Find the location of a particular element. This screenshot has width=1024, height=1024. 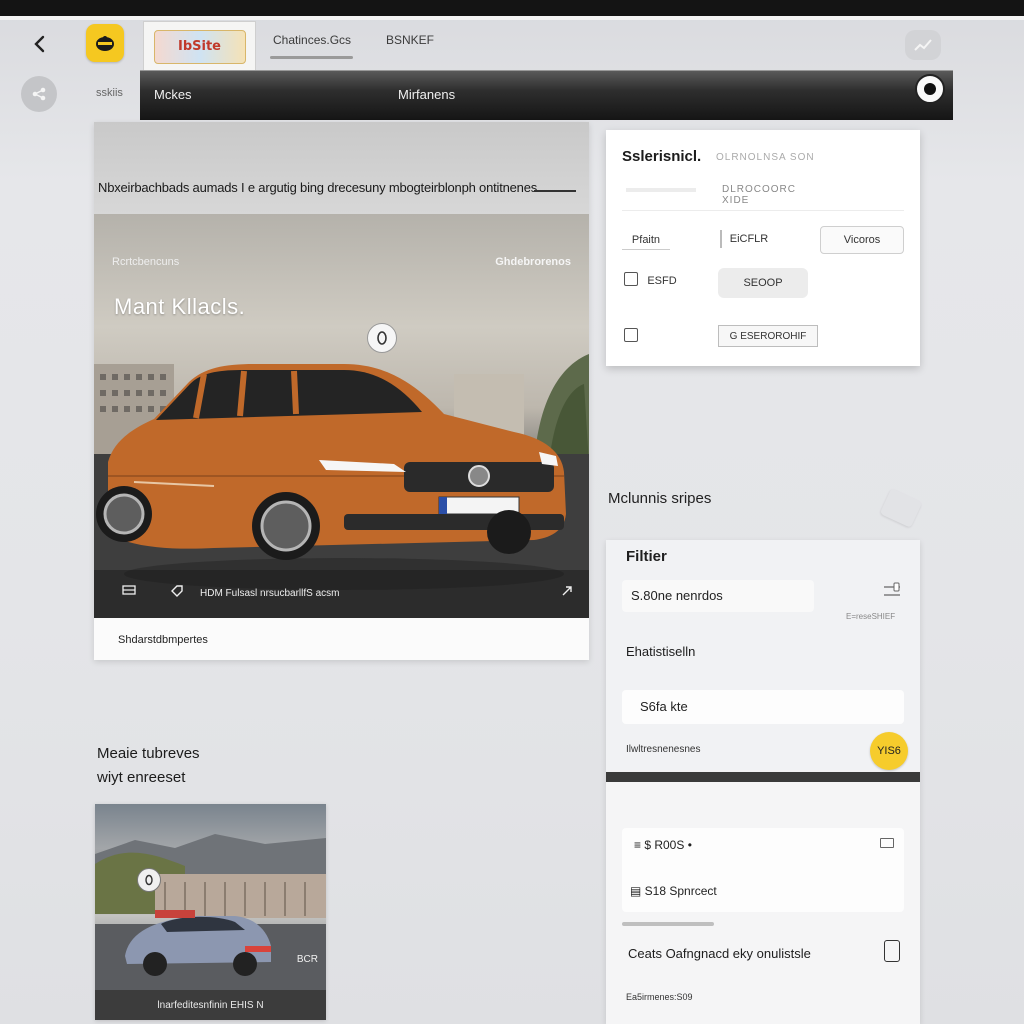

listing-scene-label: BCR is located at coordinates (307, 959).